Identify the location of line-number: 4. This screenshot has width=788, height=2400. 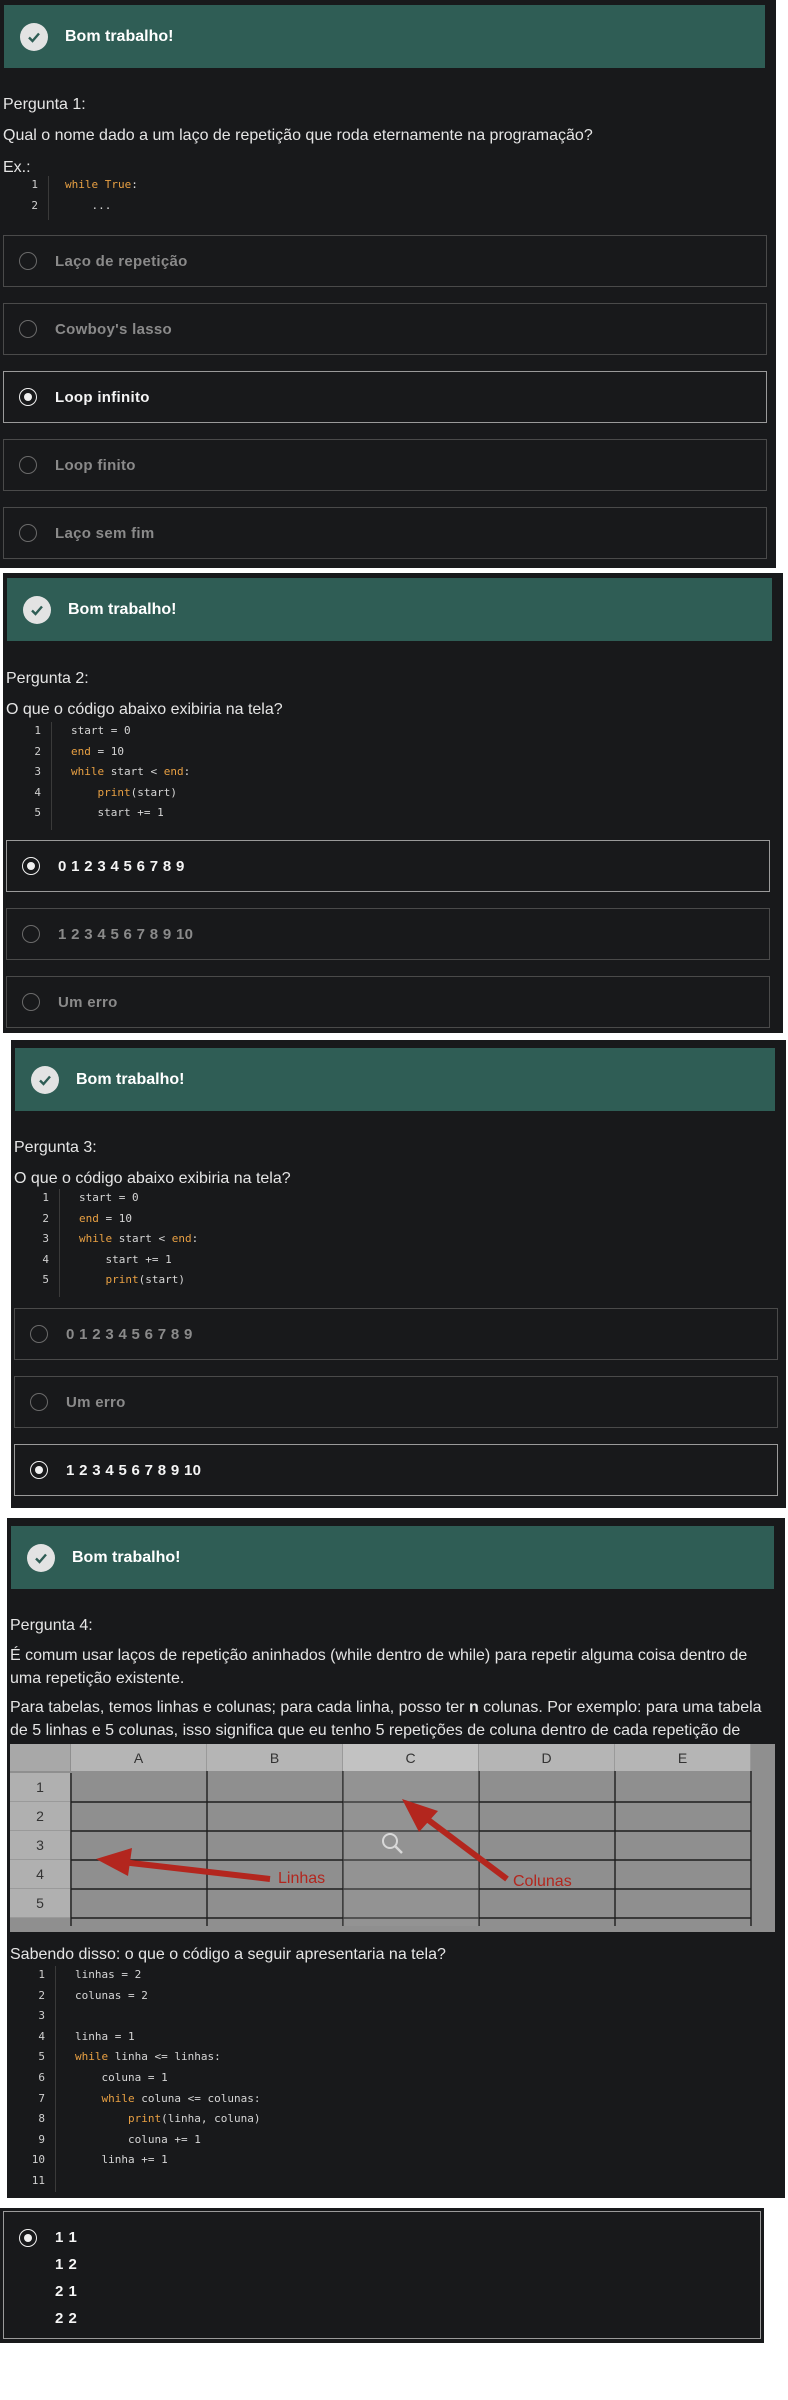
(41, 2036).